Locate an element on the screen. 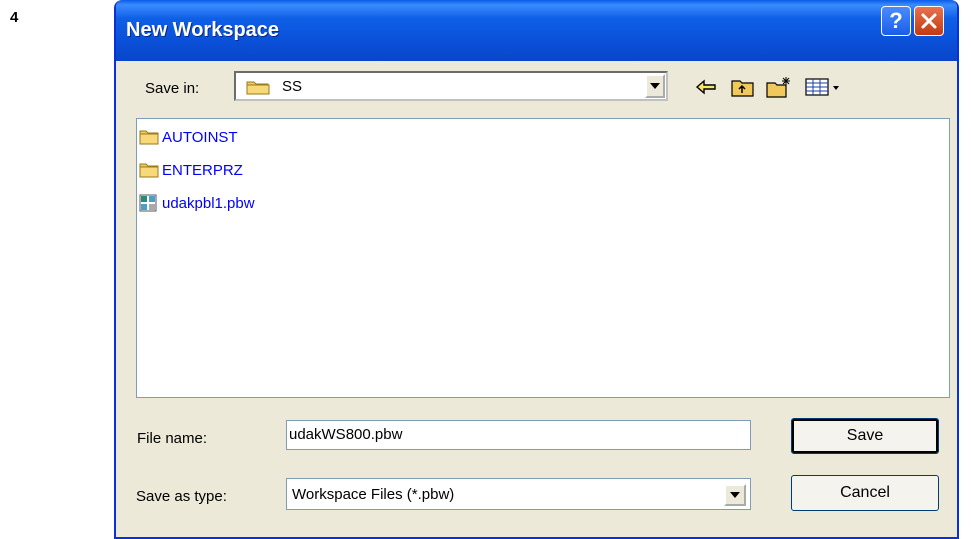  view-menu-button is located at coordinates (824, 87).